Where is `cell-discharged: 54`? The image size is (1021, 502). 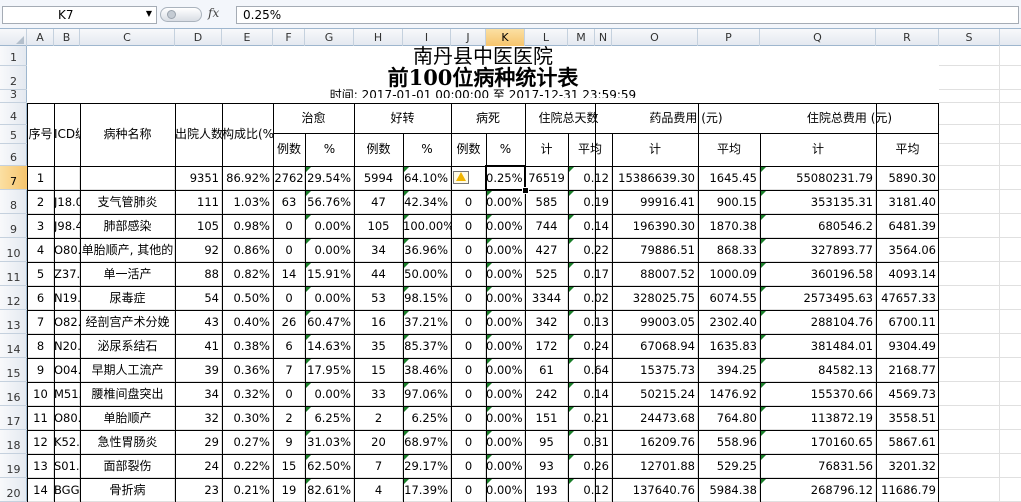
cell-discharged: 54 is located at coordinates (198, 298).